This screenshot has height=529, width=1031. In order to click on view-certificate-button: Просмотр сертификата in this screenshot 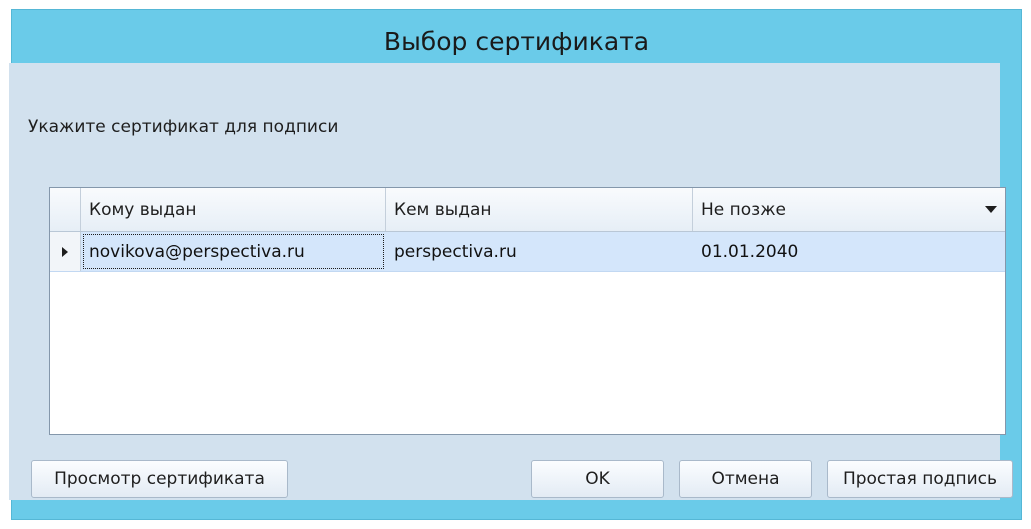, I will do `click(159, 479)`.